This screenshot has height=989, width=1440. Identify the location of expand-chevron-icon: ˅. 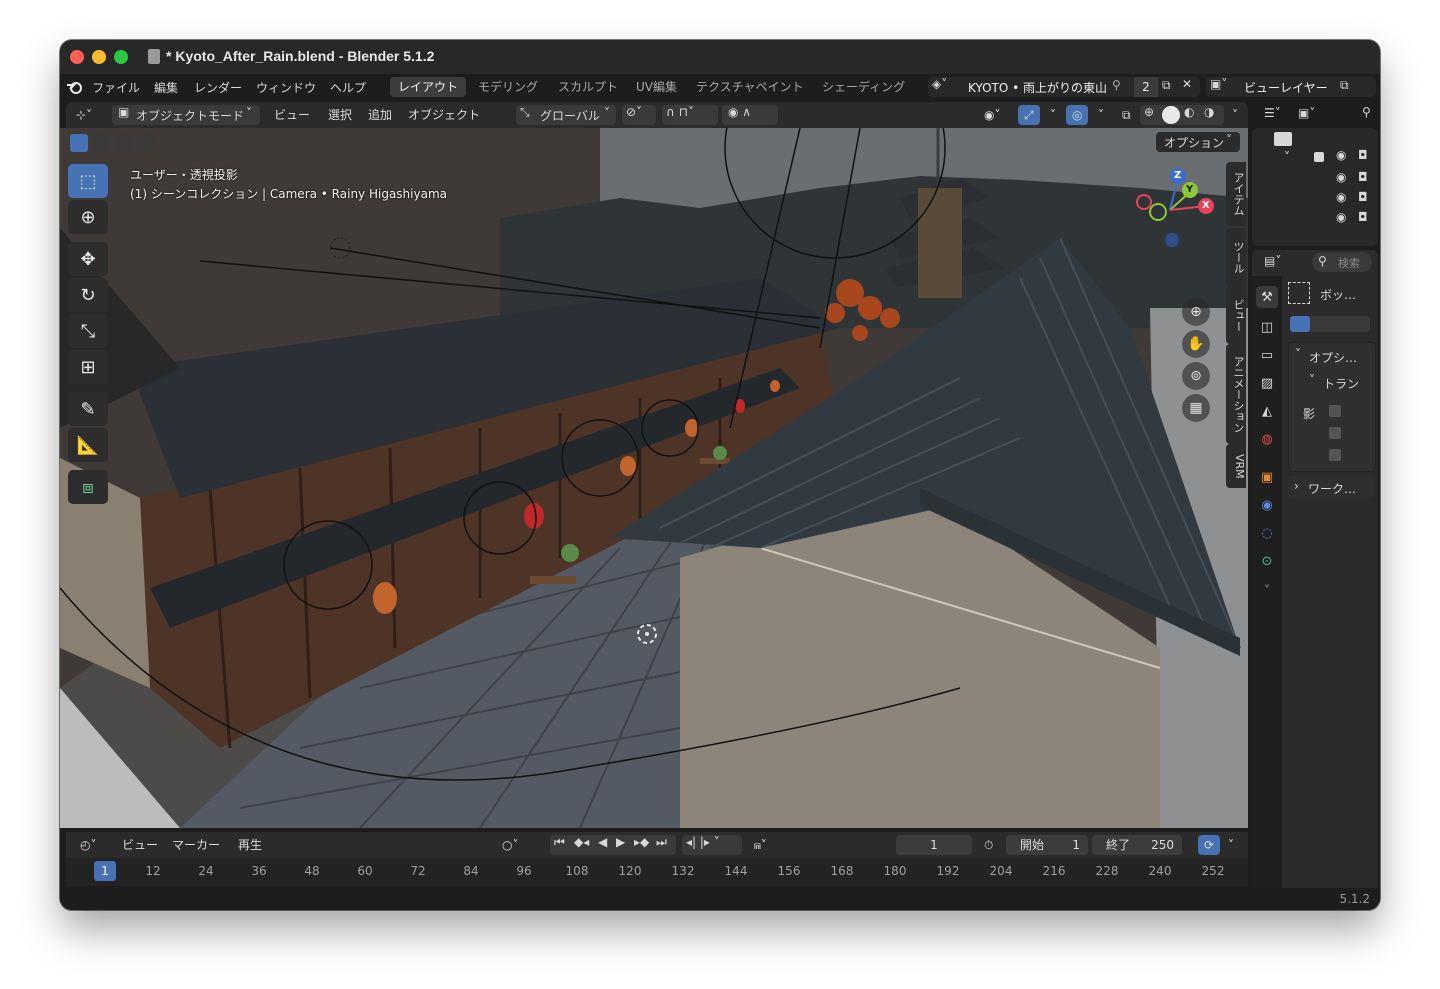
(1287, 157).